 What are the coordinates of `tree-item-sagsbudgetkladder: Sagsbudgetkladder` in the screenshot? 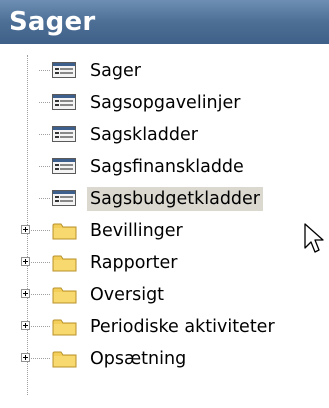 It's located at (164, 199).